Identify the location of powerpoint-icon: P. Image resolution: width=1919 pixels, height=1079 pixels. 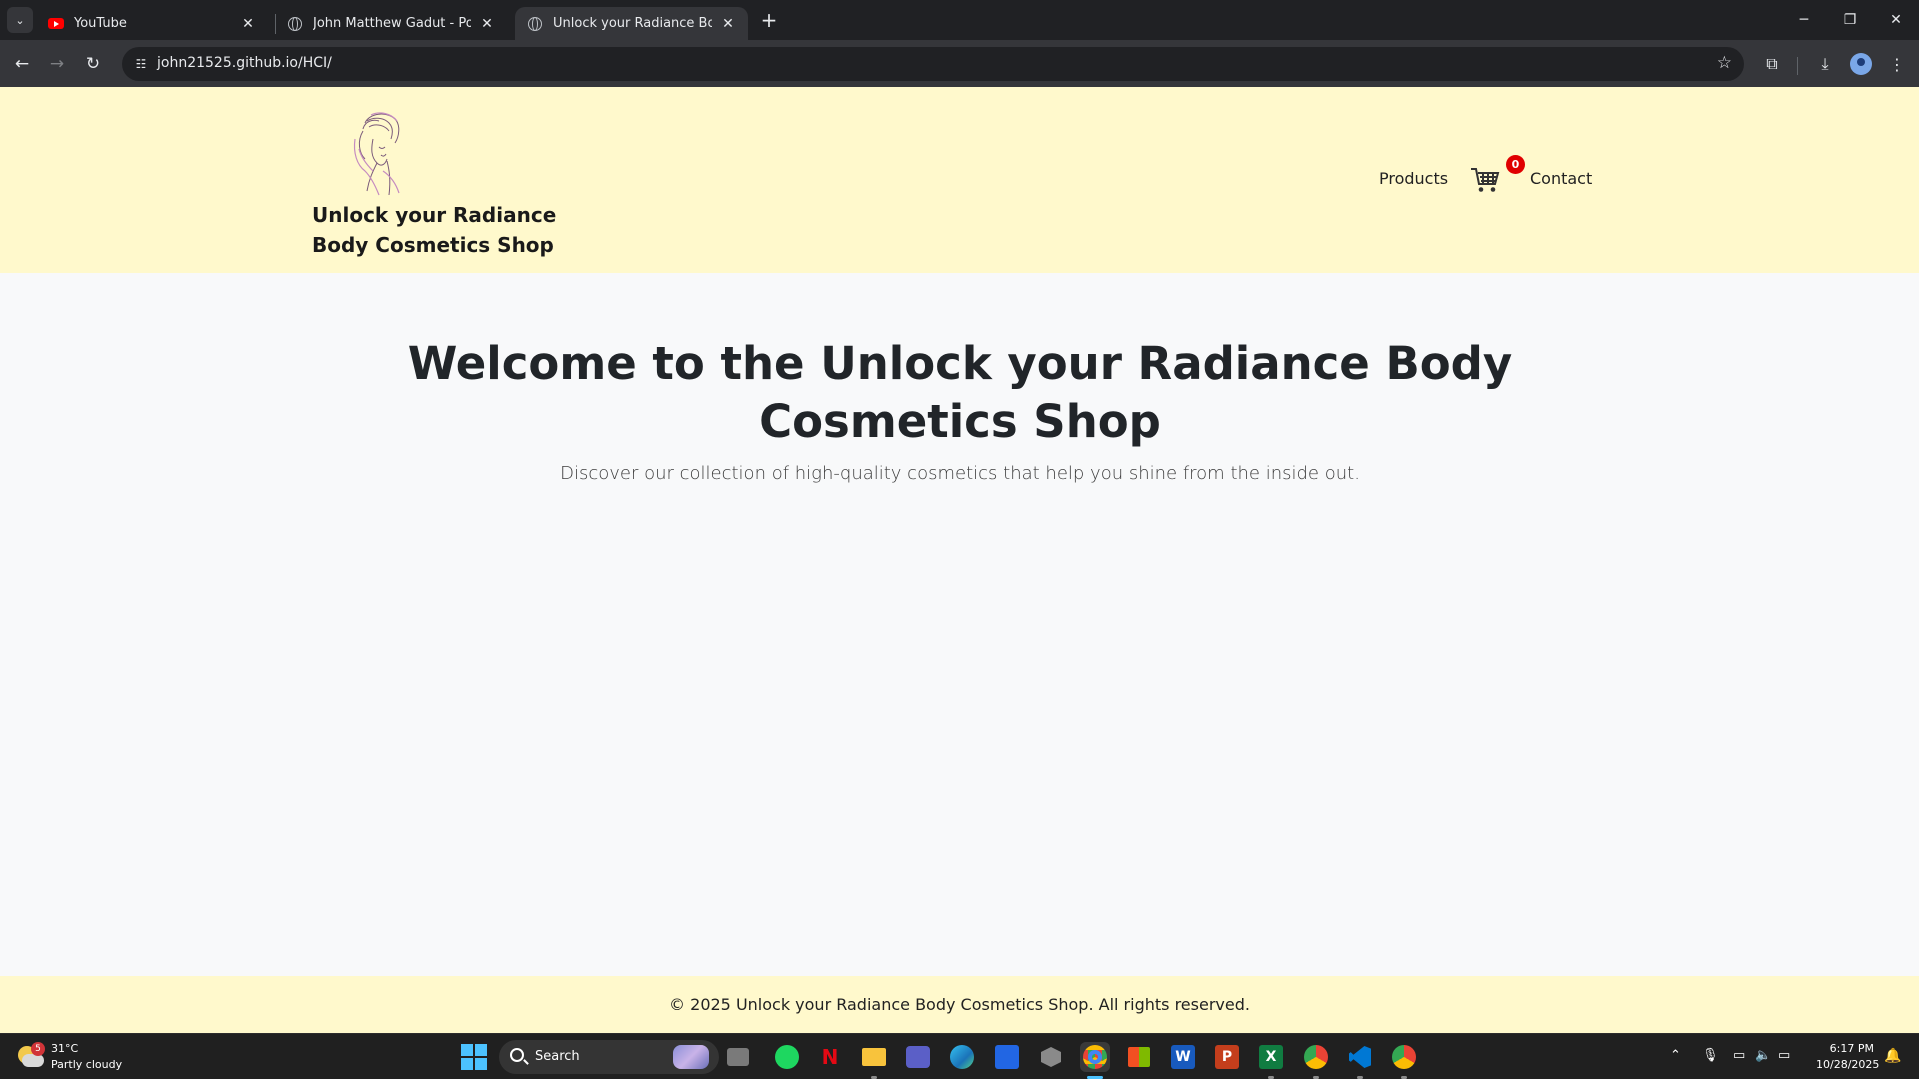
(1227, 1057).